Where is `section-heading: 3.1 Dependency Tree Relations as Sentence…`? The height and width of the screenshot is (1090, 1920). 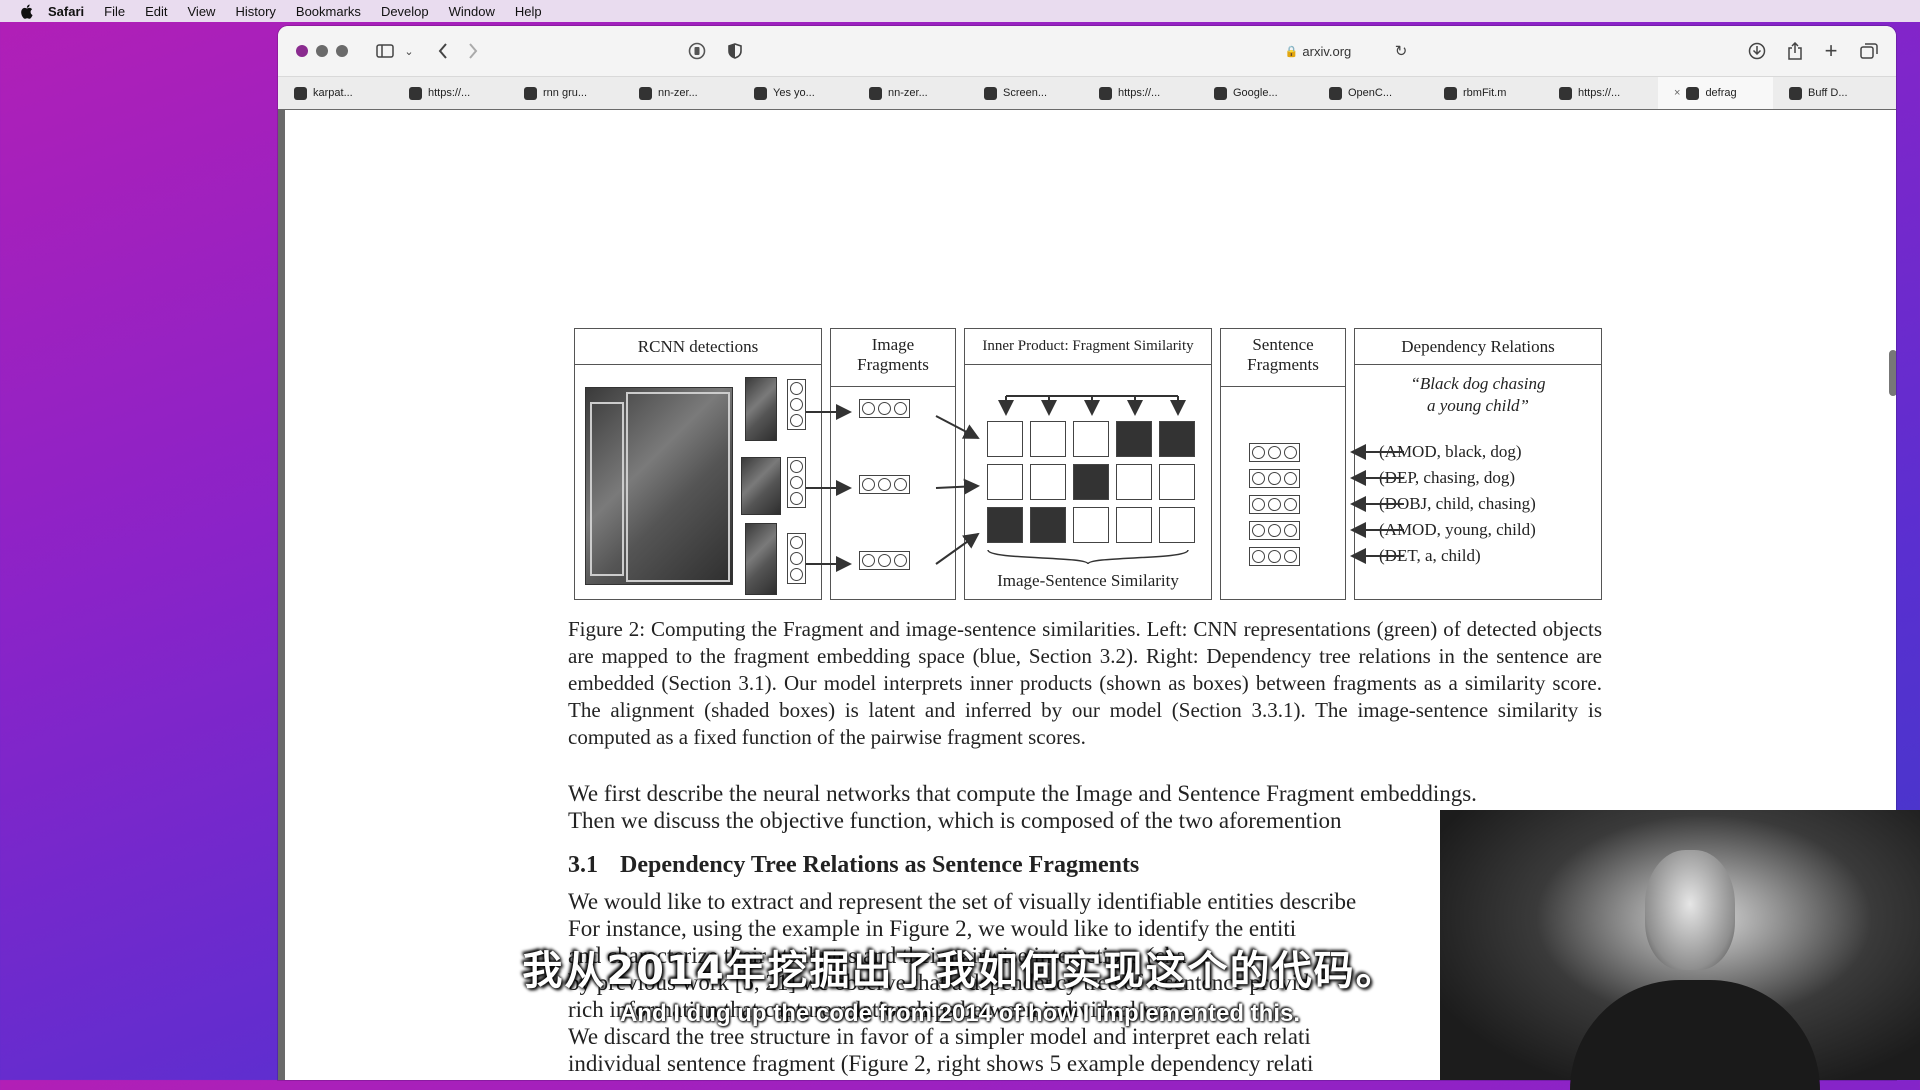 section-heading: 3.1 Dependency Tree Relations as Sentence… is located at coordinates (853, 865).